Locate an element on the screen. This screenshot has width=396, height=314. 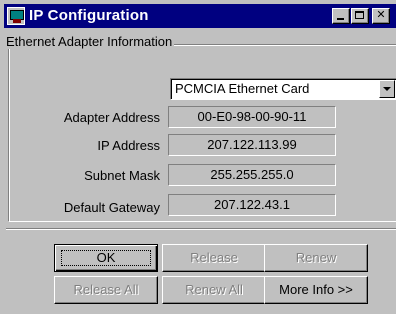
more-info-label: More Info >> is located at coordinates (316, 289).